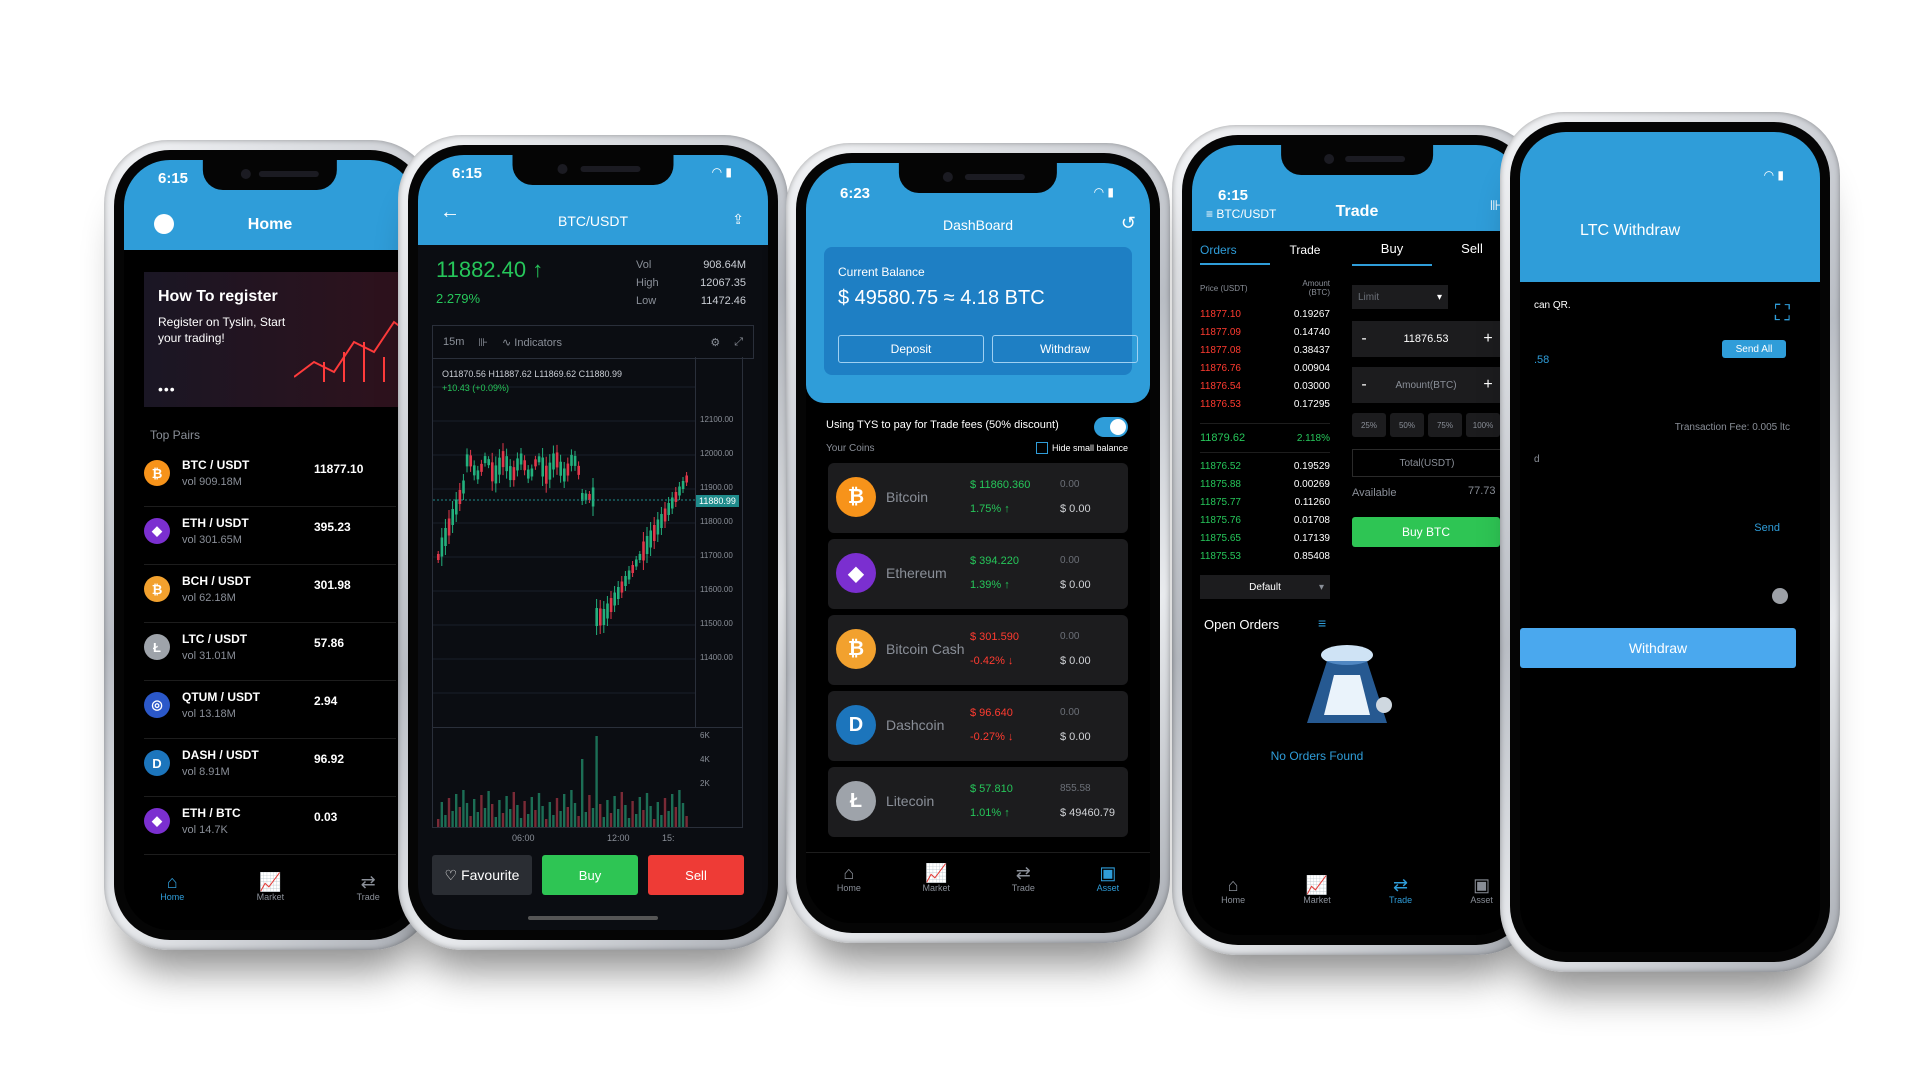 This screenshot has width=1920, height=1080. Describe the element at coordinates (270, 825) in the screenshot. I see `pair-row: ◆ ETH / BTC vol 14.7K 0.03` at that location.